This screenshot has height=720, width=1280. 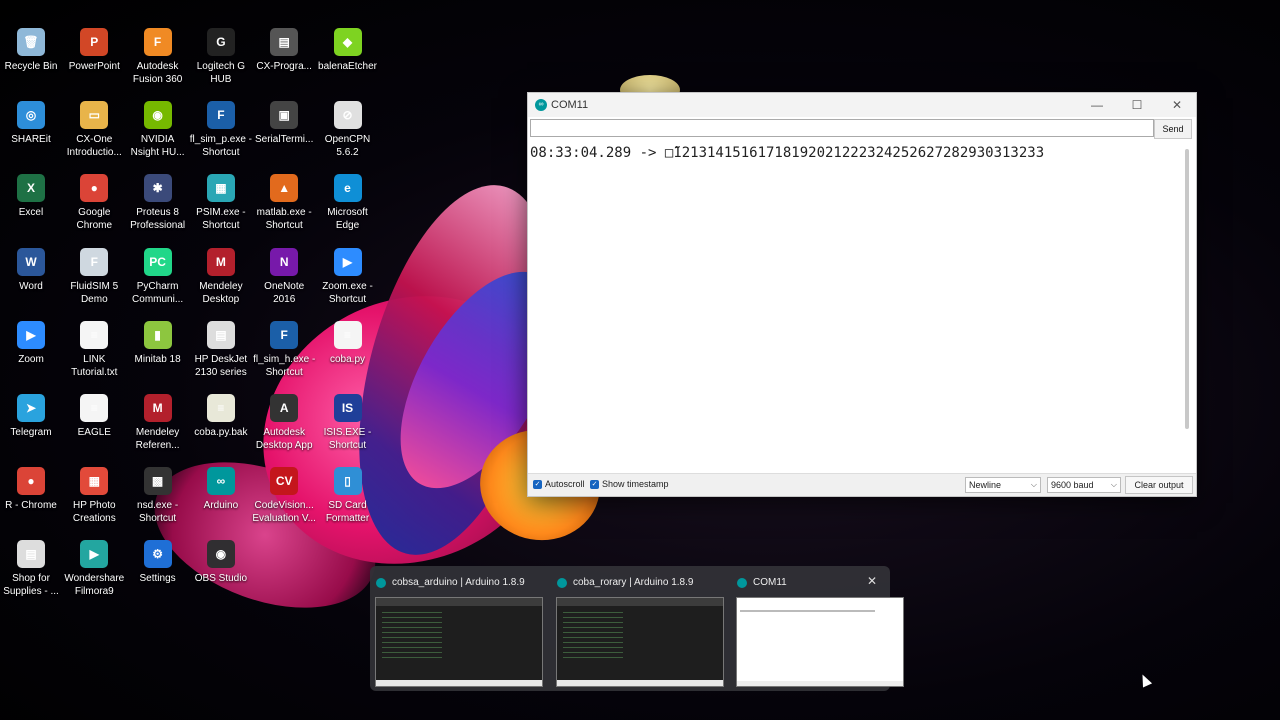 What do you see at coordinates (559, 484) in the screenshot?
I see `autoscroll-checkbox: ✓ Autoscroll` at bounding box center [559, 484].